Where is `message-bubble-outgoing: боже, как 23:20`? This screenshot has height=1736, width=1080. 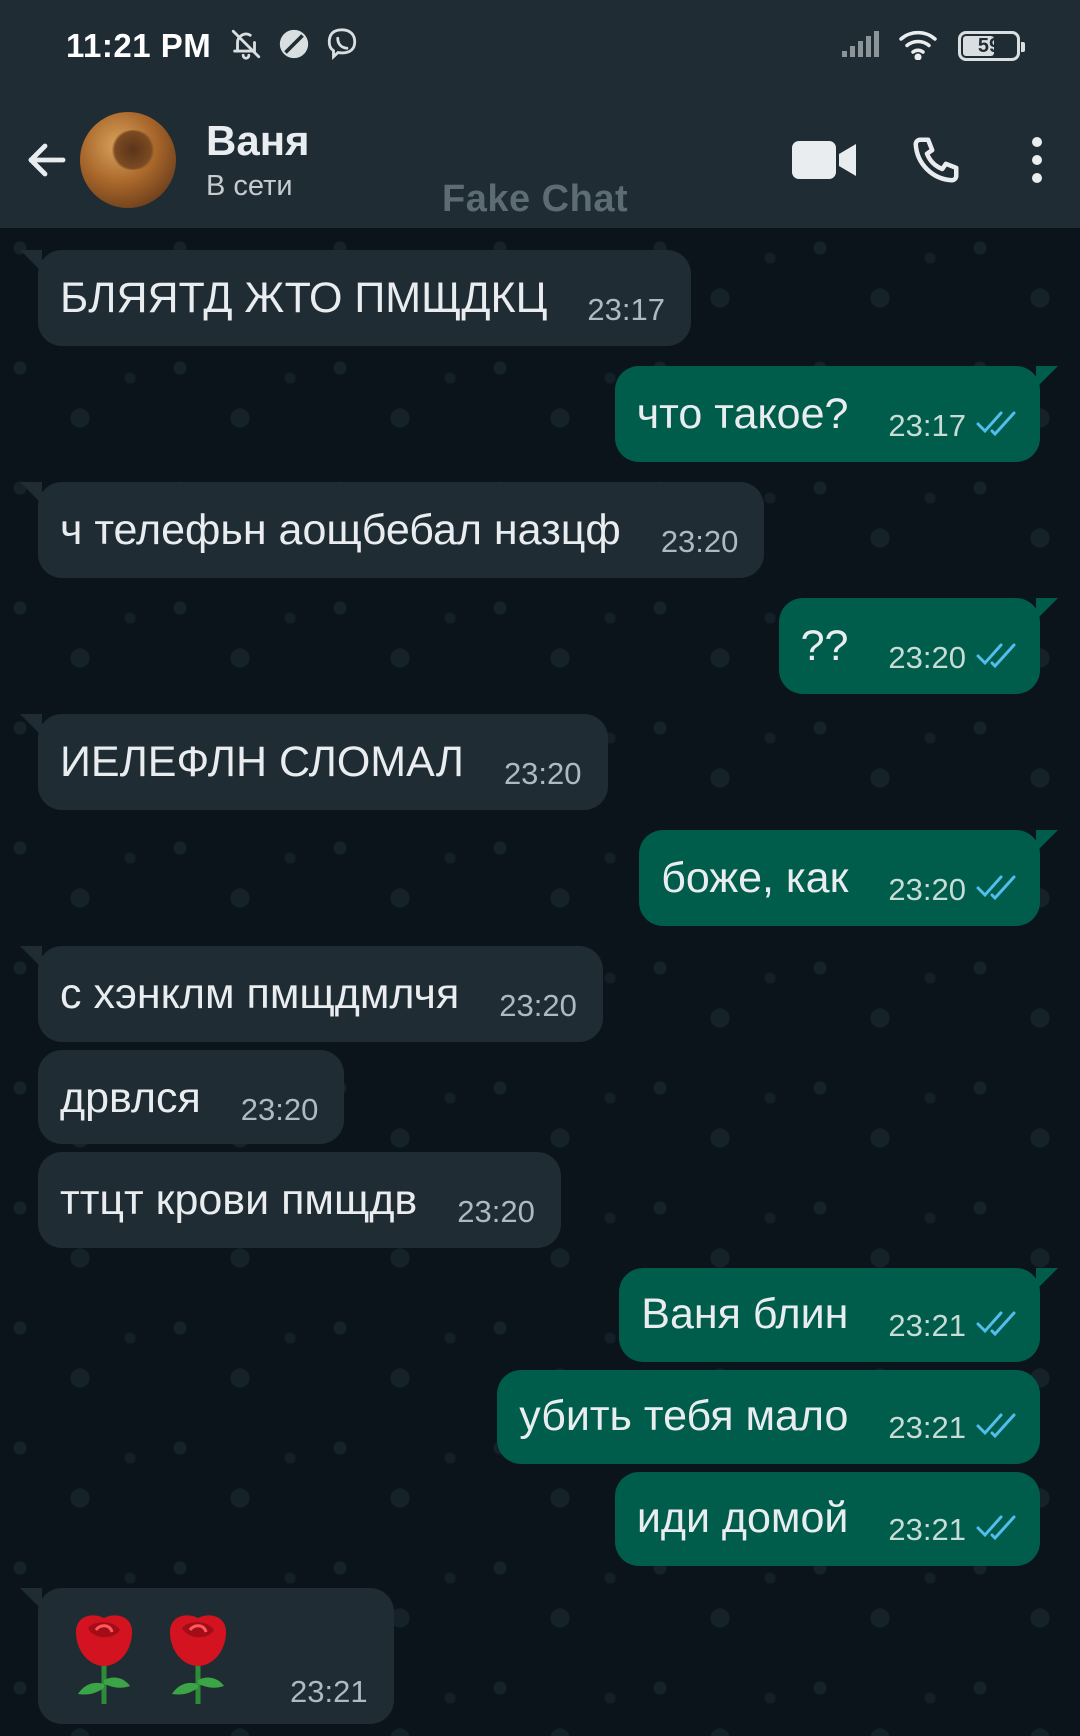 message-bubble-outgoing: боже, как 23:20 is located at coordinates (848, 878).